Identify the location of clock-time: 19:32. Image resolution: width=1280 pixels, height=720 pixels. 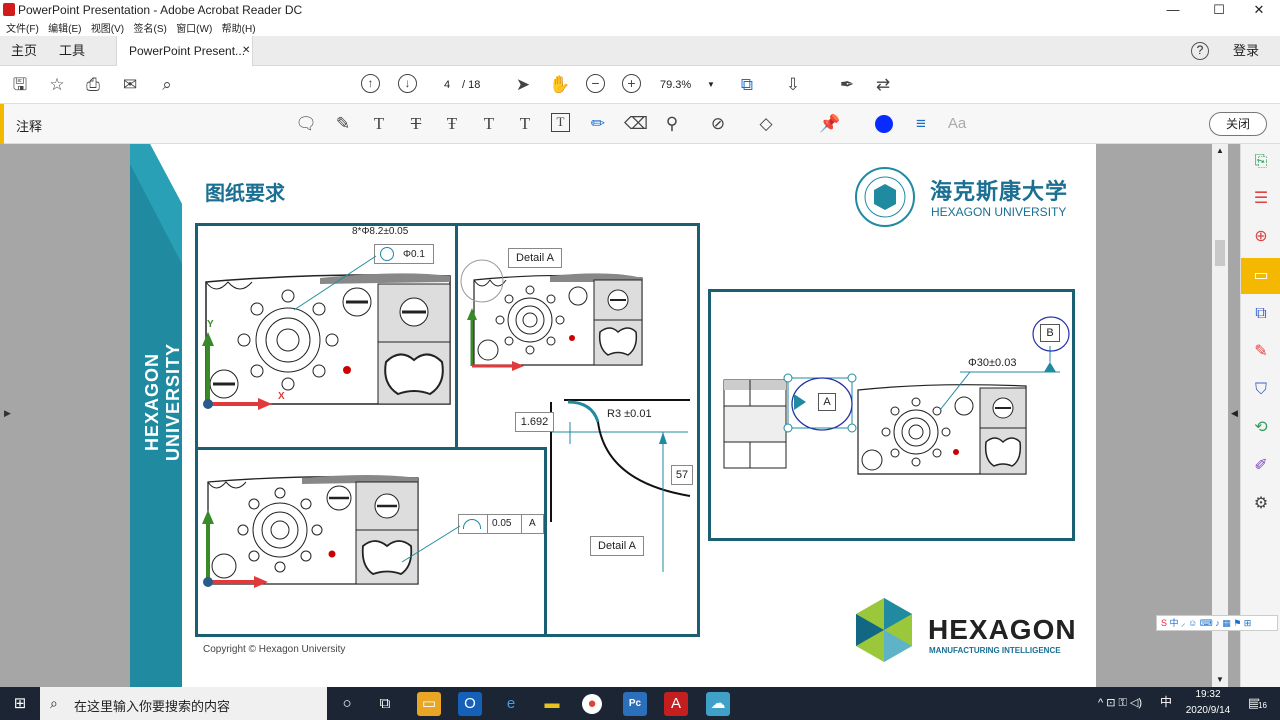
(1208, 694).